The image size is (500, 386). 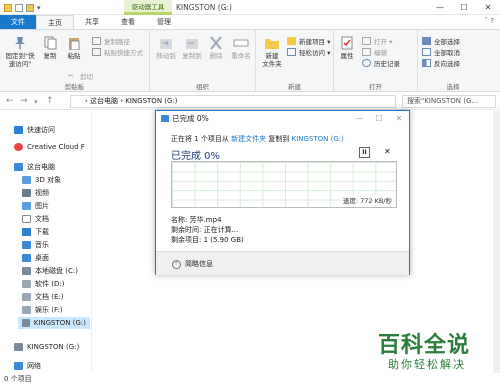 I want to click on destination-link: KINGSTON (G:), so click(x=318, y=139).